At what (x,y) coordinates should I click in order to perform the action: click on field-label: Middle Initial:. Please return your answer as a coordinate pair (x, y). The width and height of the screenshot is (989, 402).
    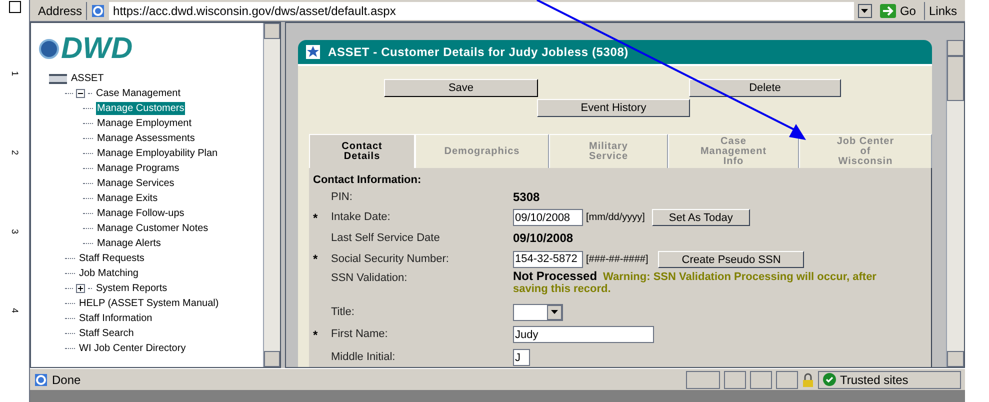
    Looking at the image, I should click on (363, 358).